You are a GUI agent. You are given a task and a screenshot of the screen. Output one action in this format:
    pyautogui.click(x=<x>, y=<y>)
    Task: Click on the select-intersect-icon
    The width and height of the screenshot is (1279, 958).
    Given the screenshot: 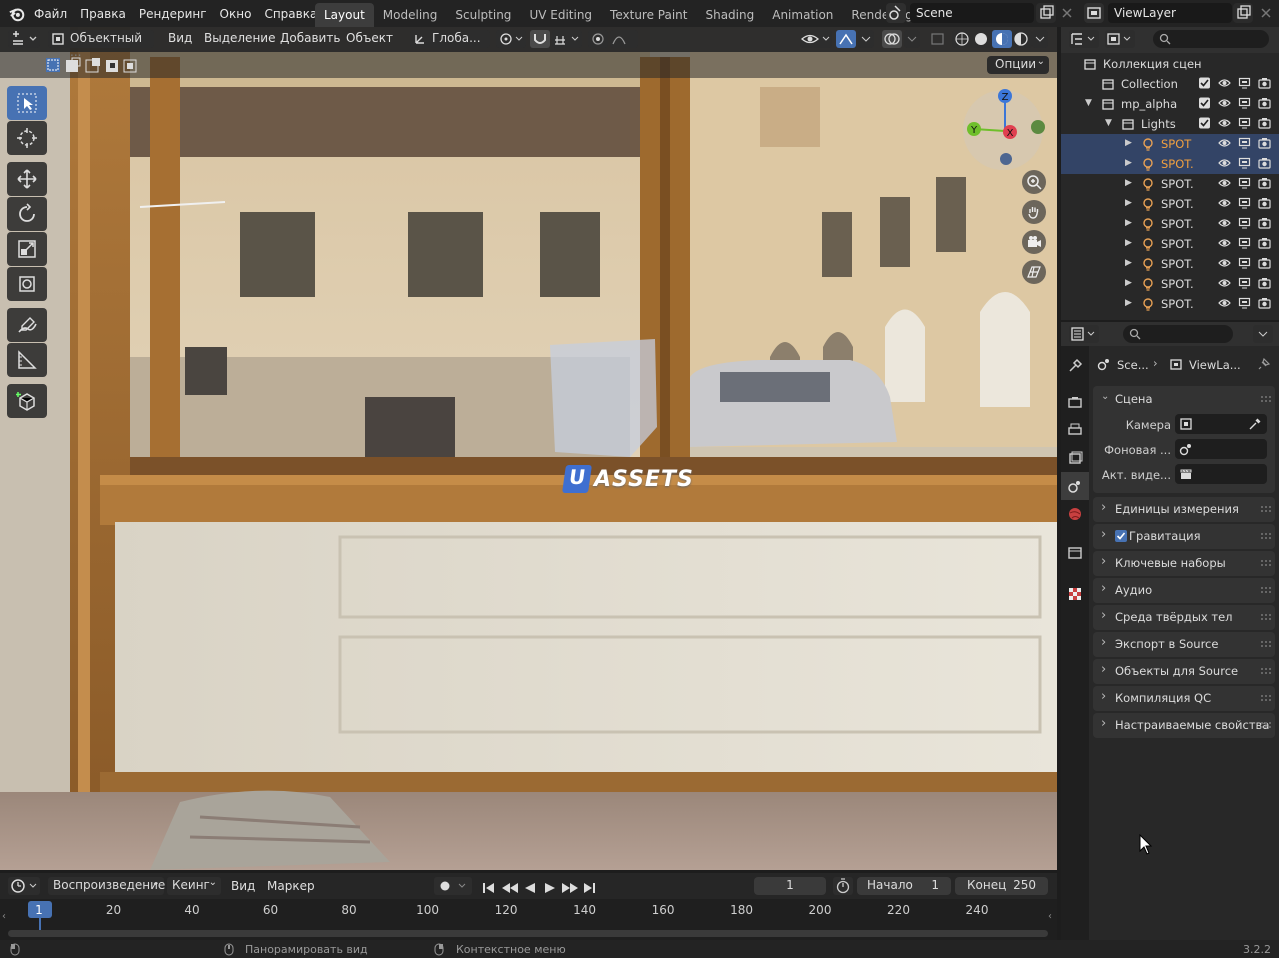 What is the action you would take?
    pyautogui.click(x=130, y=66)
    